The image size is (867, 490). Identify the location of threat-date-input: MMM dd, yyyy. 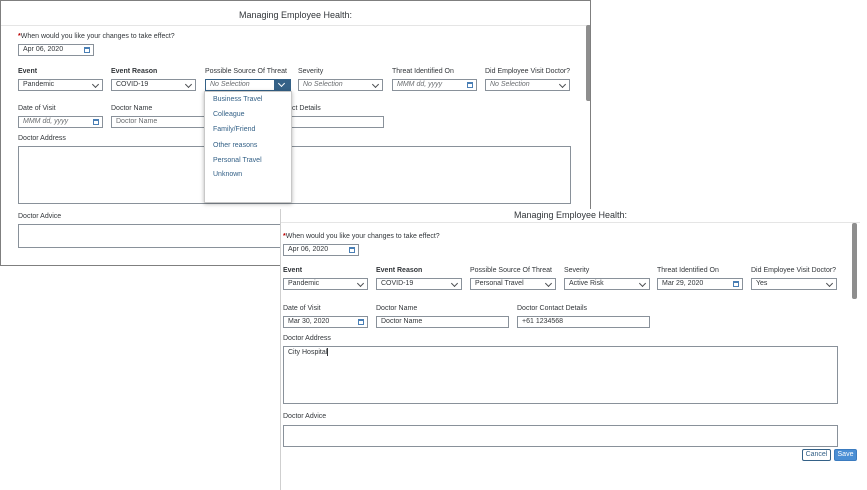
(434, 85).